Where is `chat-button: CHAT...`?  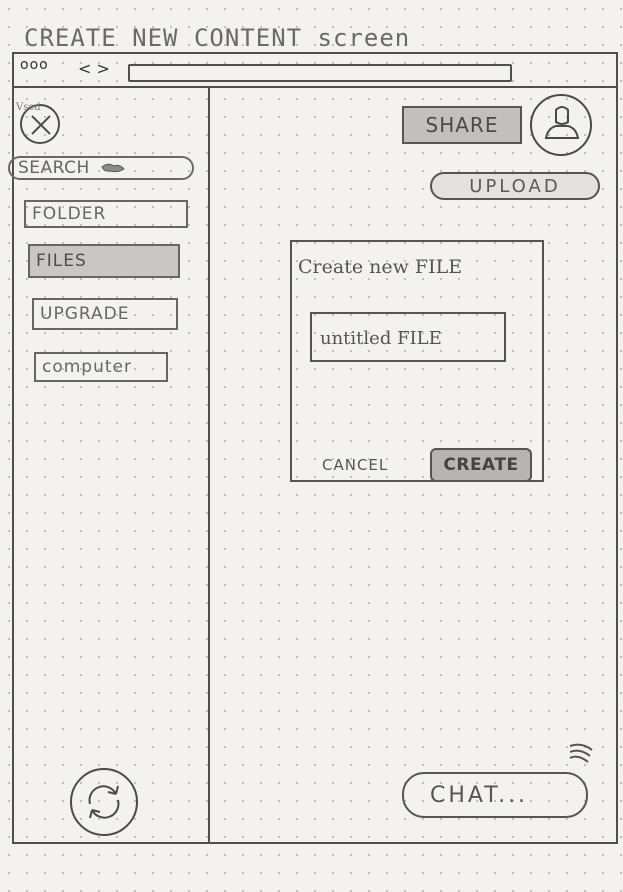 chat-button: CHAT... is located at coordinates (495, 795).